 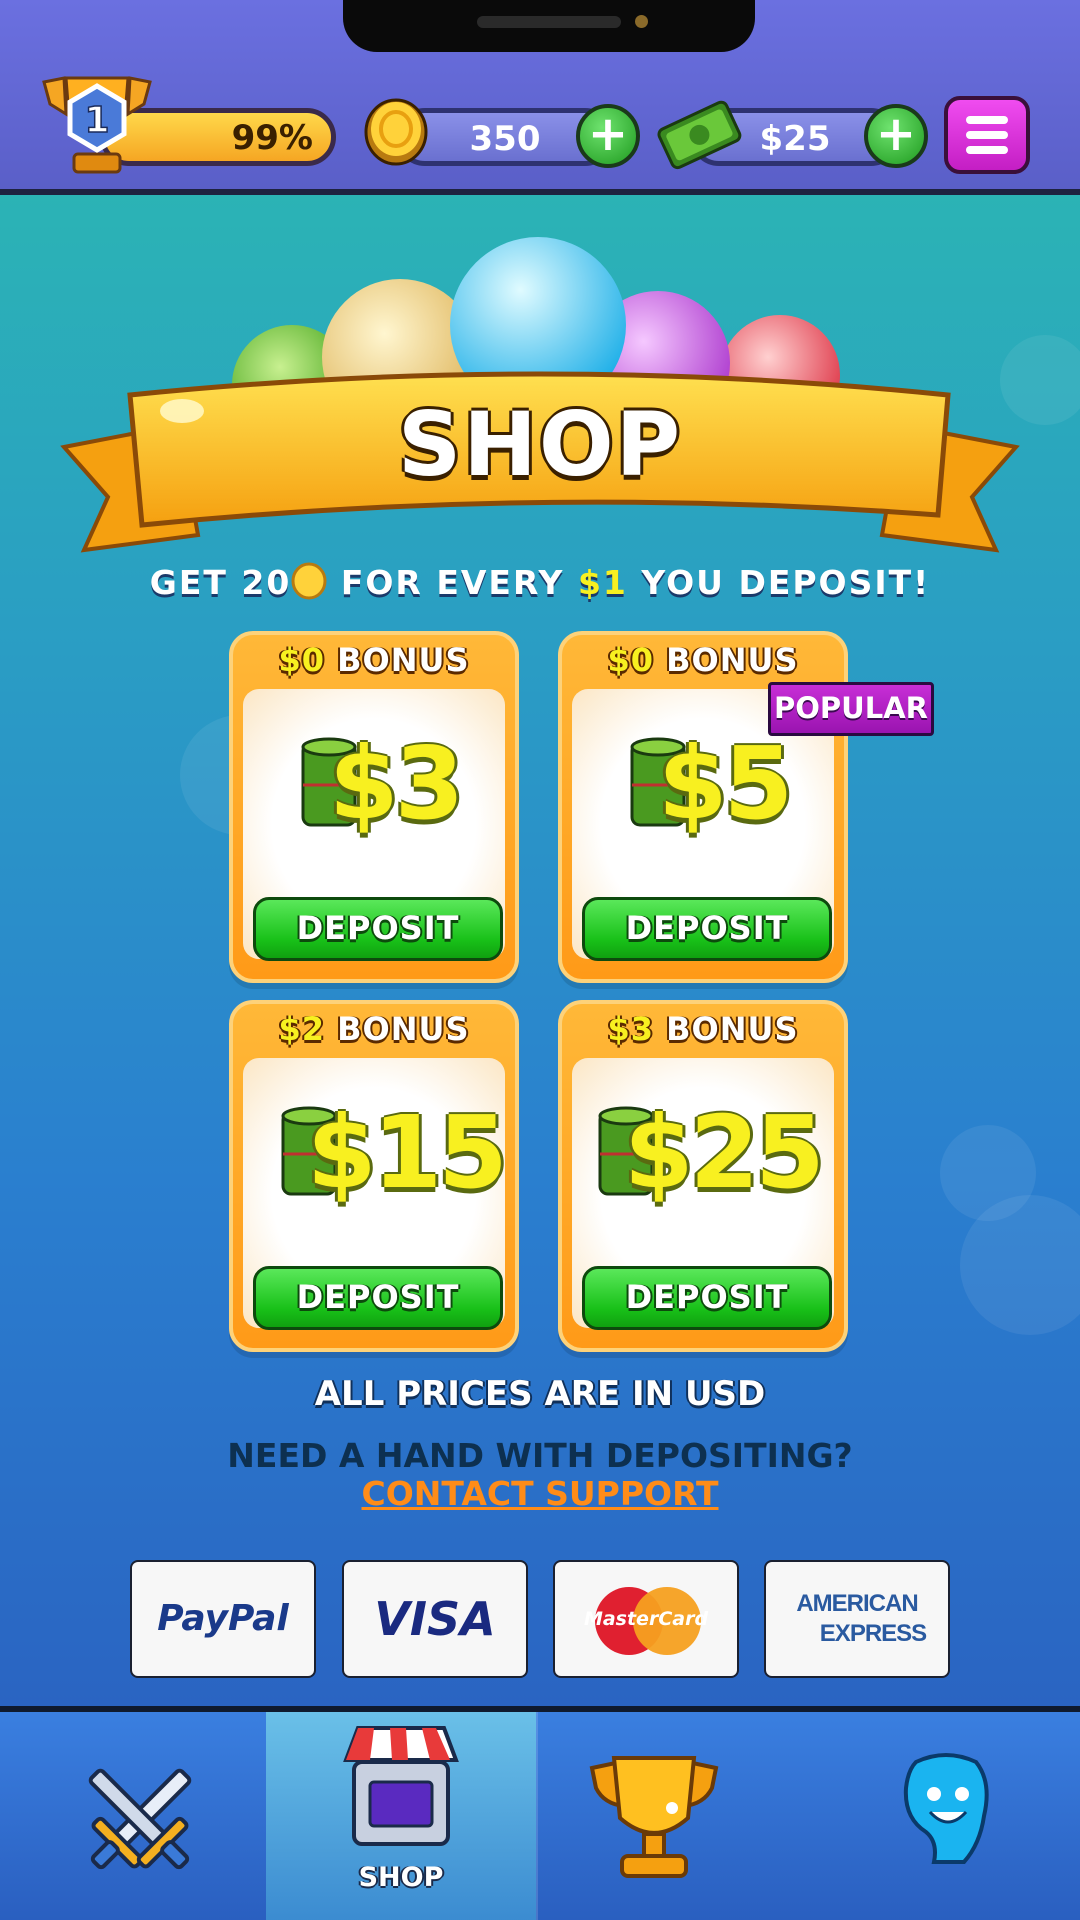 I want to click on bonus-label: $3 BONUS, so click(x=703, y=1029).